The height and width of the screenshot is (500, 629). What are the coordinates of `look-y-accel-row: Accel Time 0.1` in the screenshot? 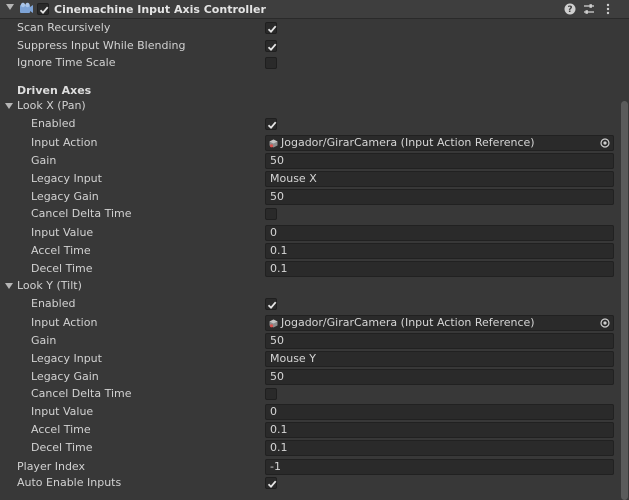 It's located at (310, 430).